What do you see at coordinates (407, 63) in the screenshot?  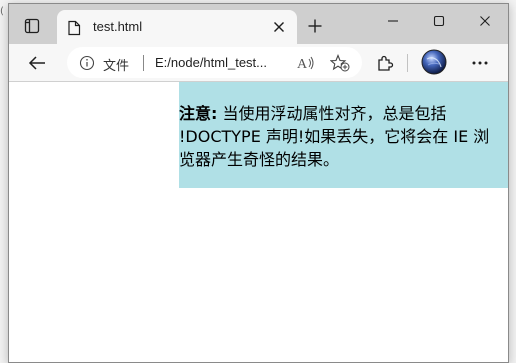 I see `toolbar-separator` at bounding box center [407, 63].